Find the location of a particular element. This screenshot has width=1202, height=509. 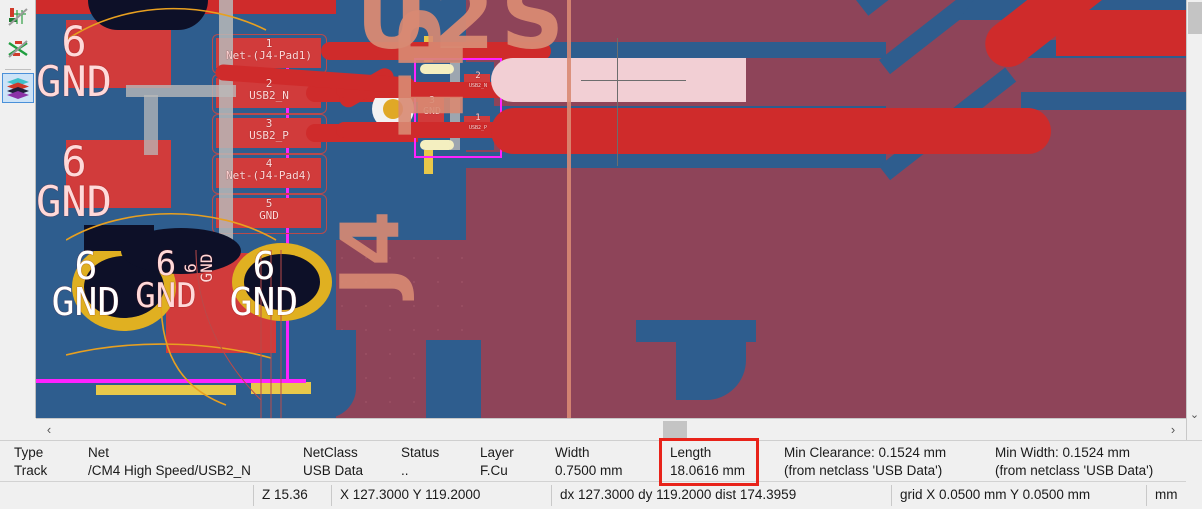

cursor-position-indicator: X 127.3000 Y 119.2000 is located at coordinates (410, 494).